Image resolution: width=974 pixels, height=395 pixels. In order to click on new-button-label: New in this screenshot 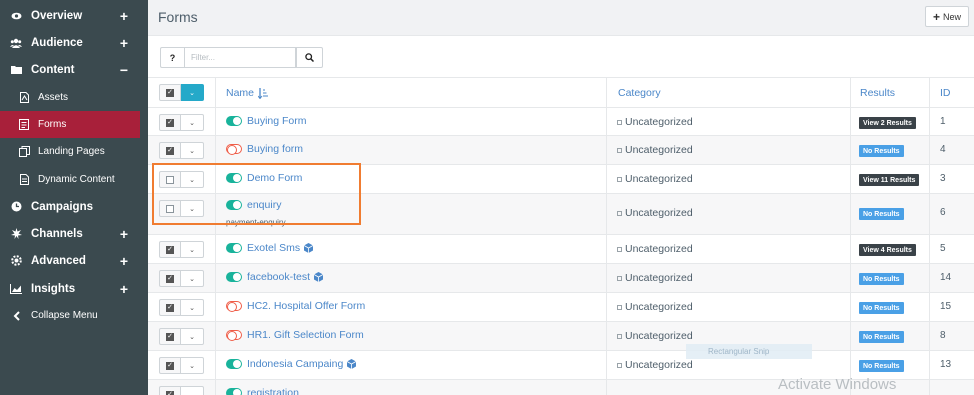, I will do `click(952, 16)`.